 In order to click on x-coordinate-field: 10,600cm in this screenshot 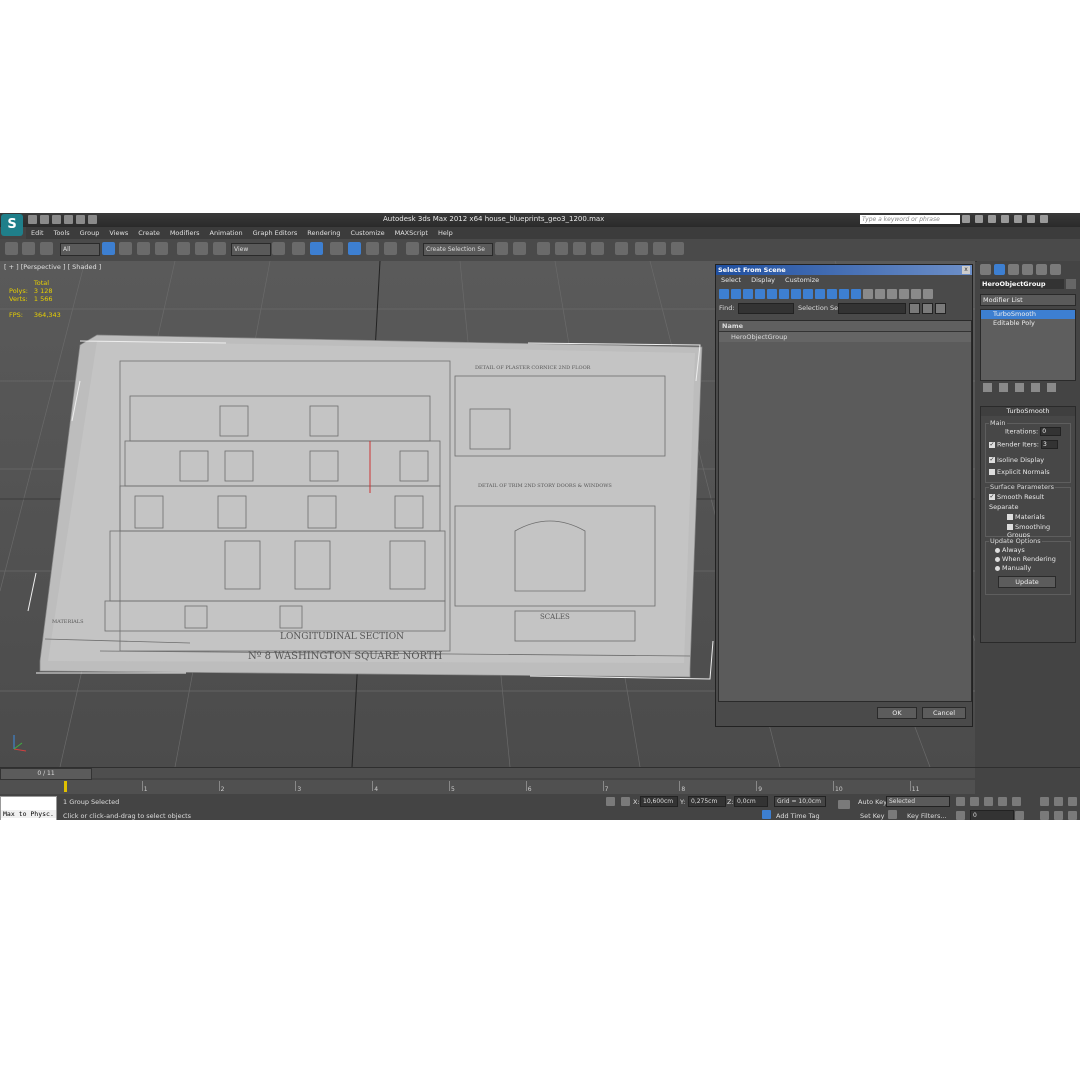, I will do `click(659, 801)`.